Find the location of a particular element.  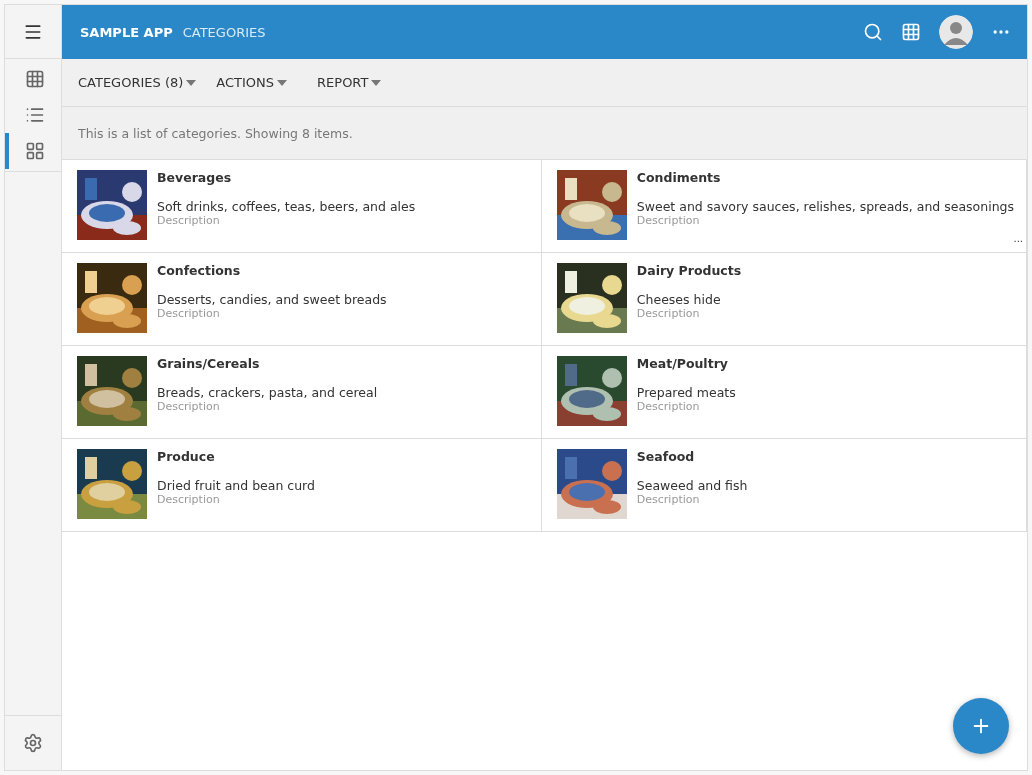

category-description: Cheeses hide is located at coordinates (679, 299).